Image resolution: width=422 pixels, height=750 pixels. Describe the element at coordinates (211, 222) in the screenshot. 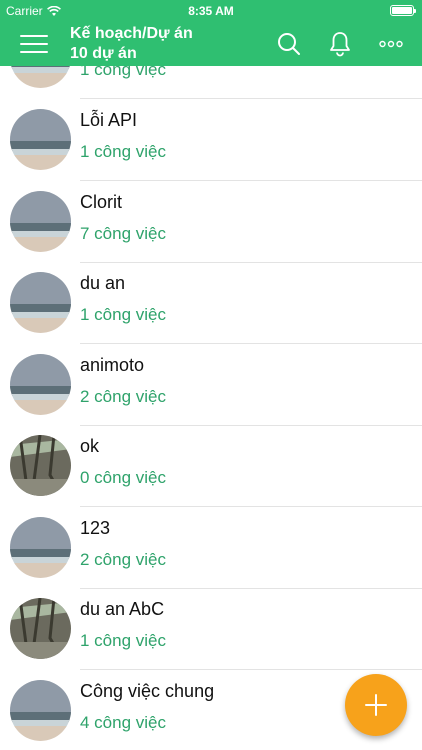

I see `project-row: Clorit 7 công việc` at that location.